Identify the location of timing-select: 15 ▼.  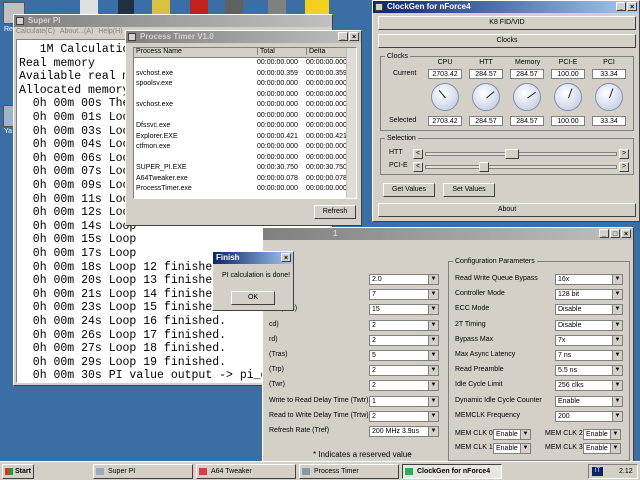
(404, 310).